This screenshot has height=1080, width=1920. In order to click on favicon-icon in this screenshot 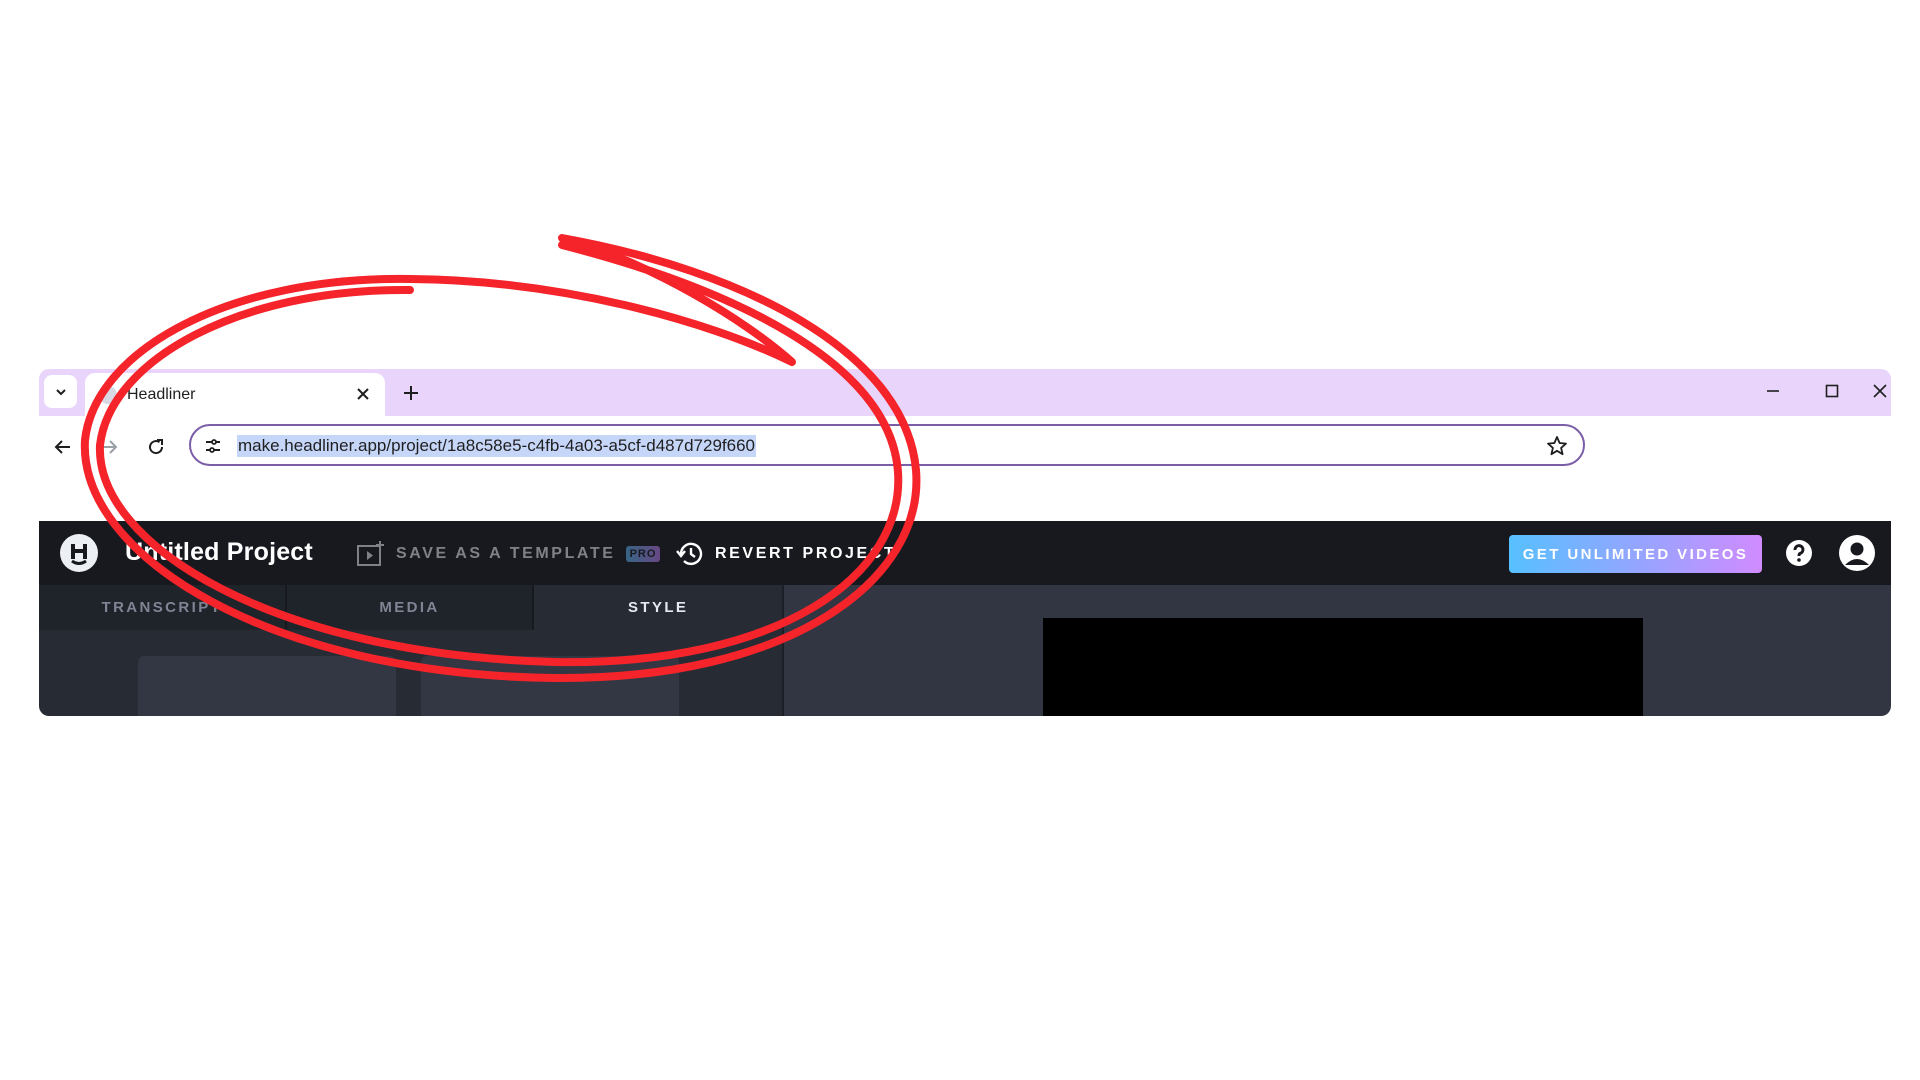, I will do `click(108, 395)`.